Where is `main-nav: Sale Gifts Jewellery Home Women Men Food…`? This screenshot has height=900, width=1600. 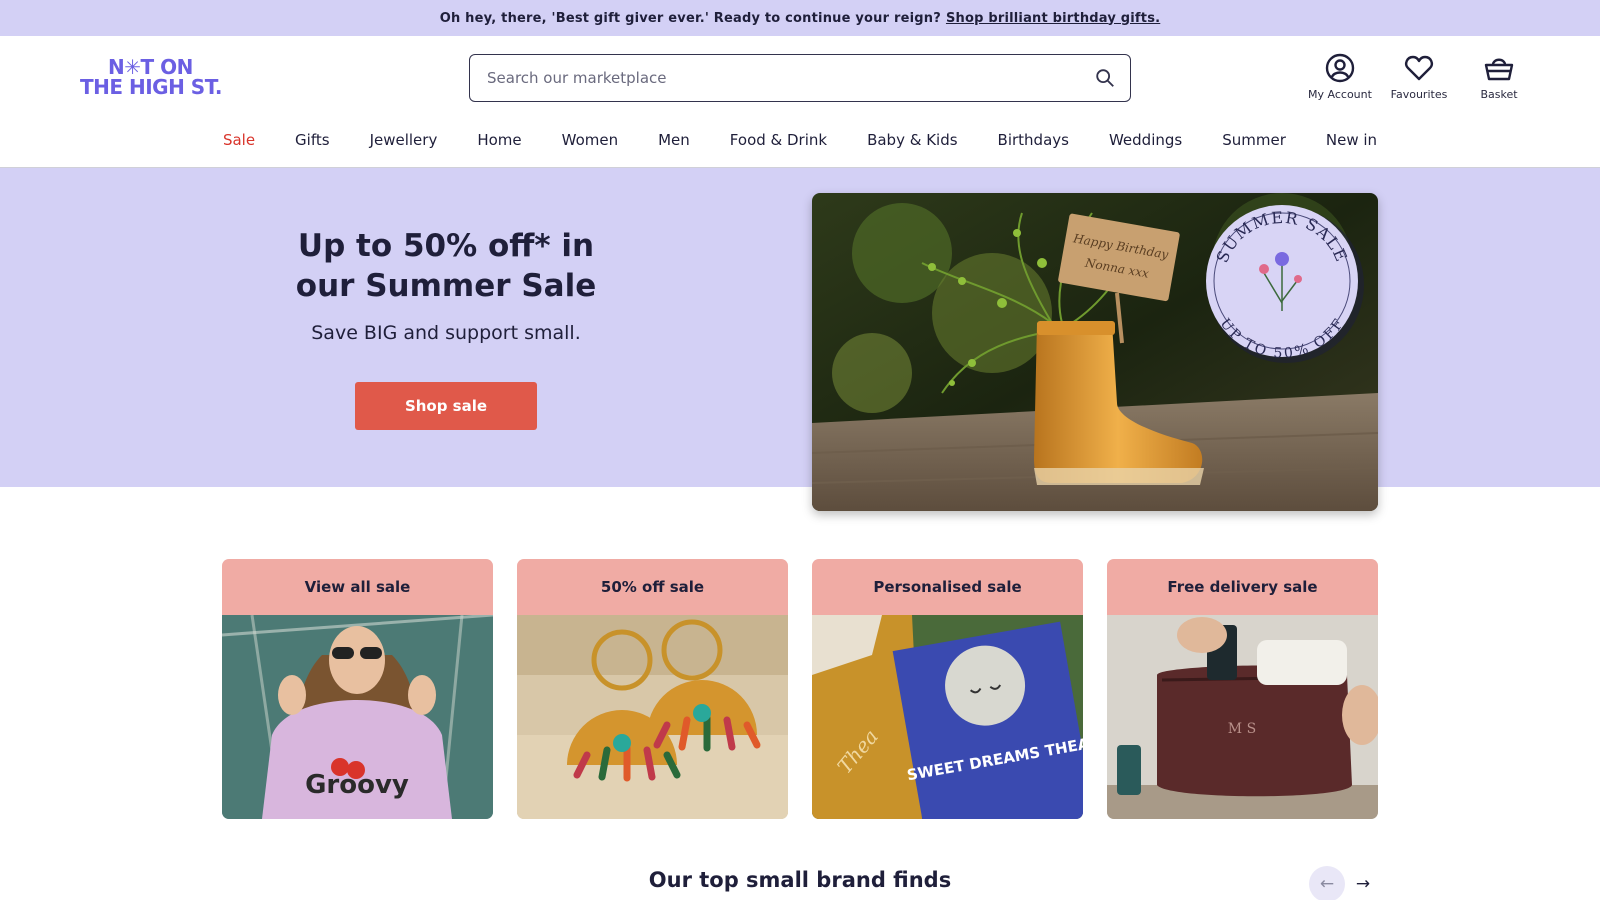
main-nav: Sale Gifts Jewellery Home Women Men Food… is located at coordinates (800, 143).